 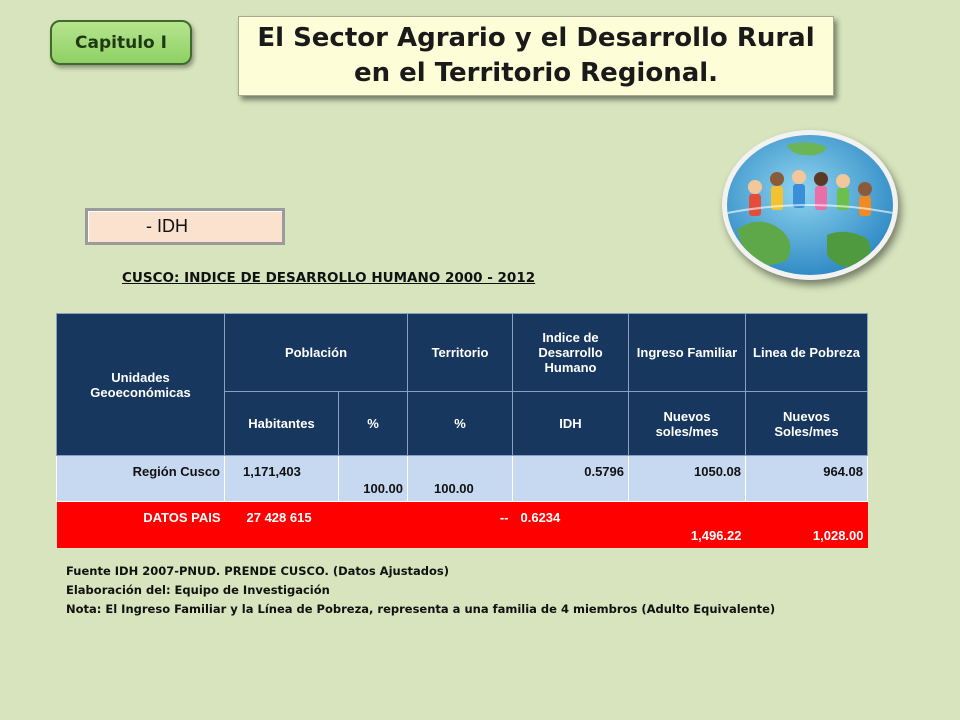 What do you see at coordinates (460, 352) in the screenshot?
I see `header-territorio: Territorio` at bounding box center [460, 352].